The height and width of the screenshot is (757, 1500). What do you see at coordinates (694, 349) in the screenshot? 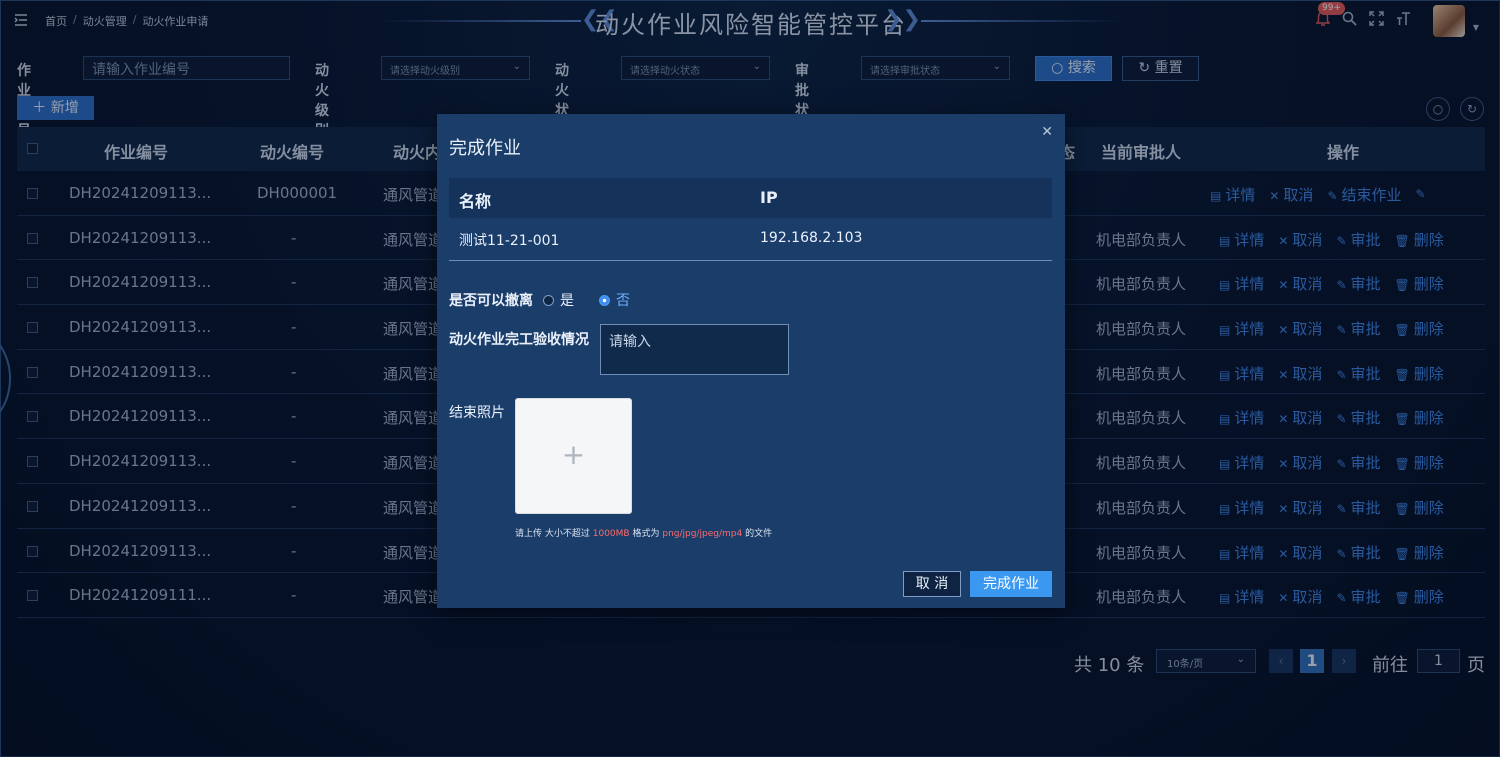
I see `acceptance-textarea: 请输入` at bounding box center [694, 349].